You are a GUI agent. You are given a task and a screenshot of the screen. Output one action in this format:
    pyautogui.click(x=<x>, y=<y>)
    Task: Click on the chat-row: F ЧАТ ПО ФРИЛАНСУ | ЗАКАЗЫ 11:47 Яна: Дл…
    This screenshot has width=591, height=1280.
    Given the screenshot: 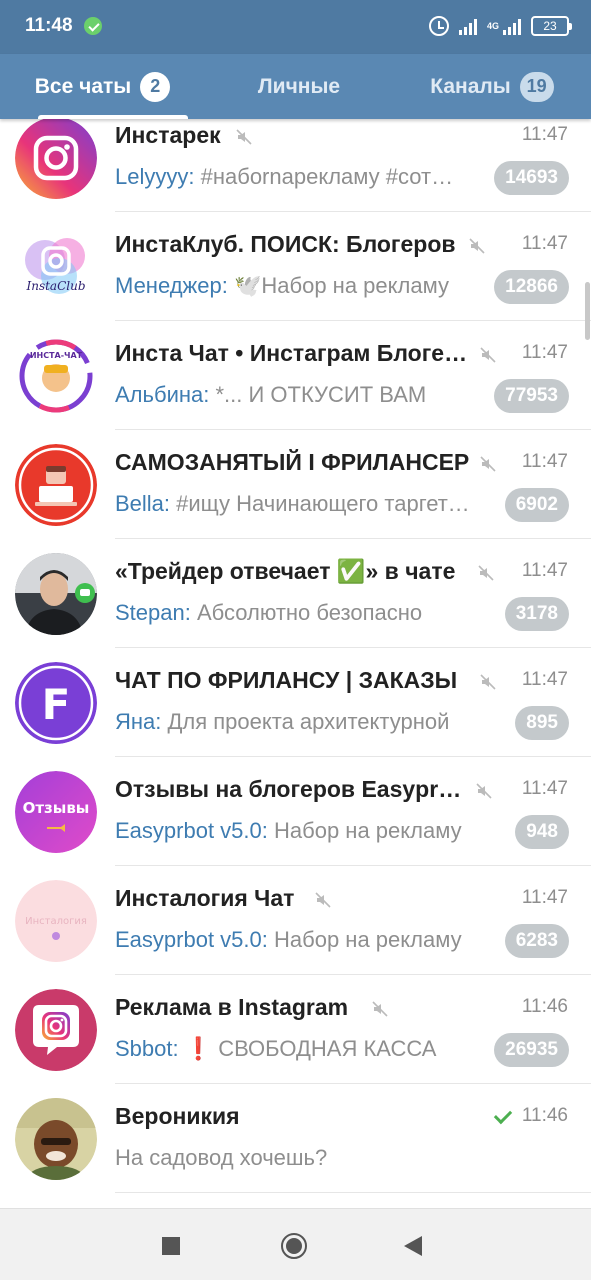 What is the action you would take?
    pyautogui.click(x=295, y=702)
    